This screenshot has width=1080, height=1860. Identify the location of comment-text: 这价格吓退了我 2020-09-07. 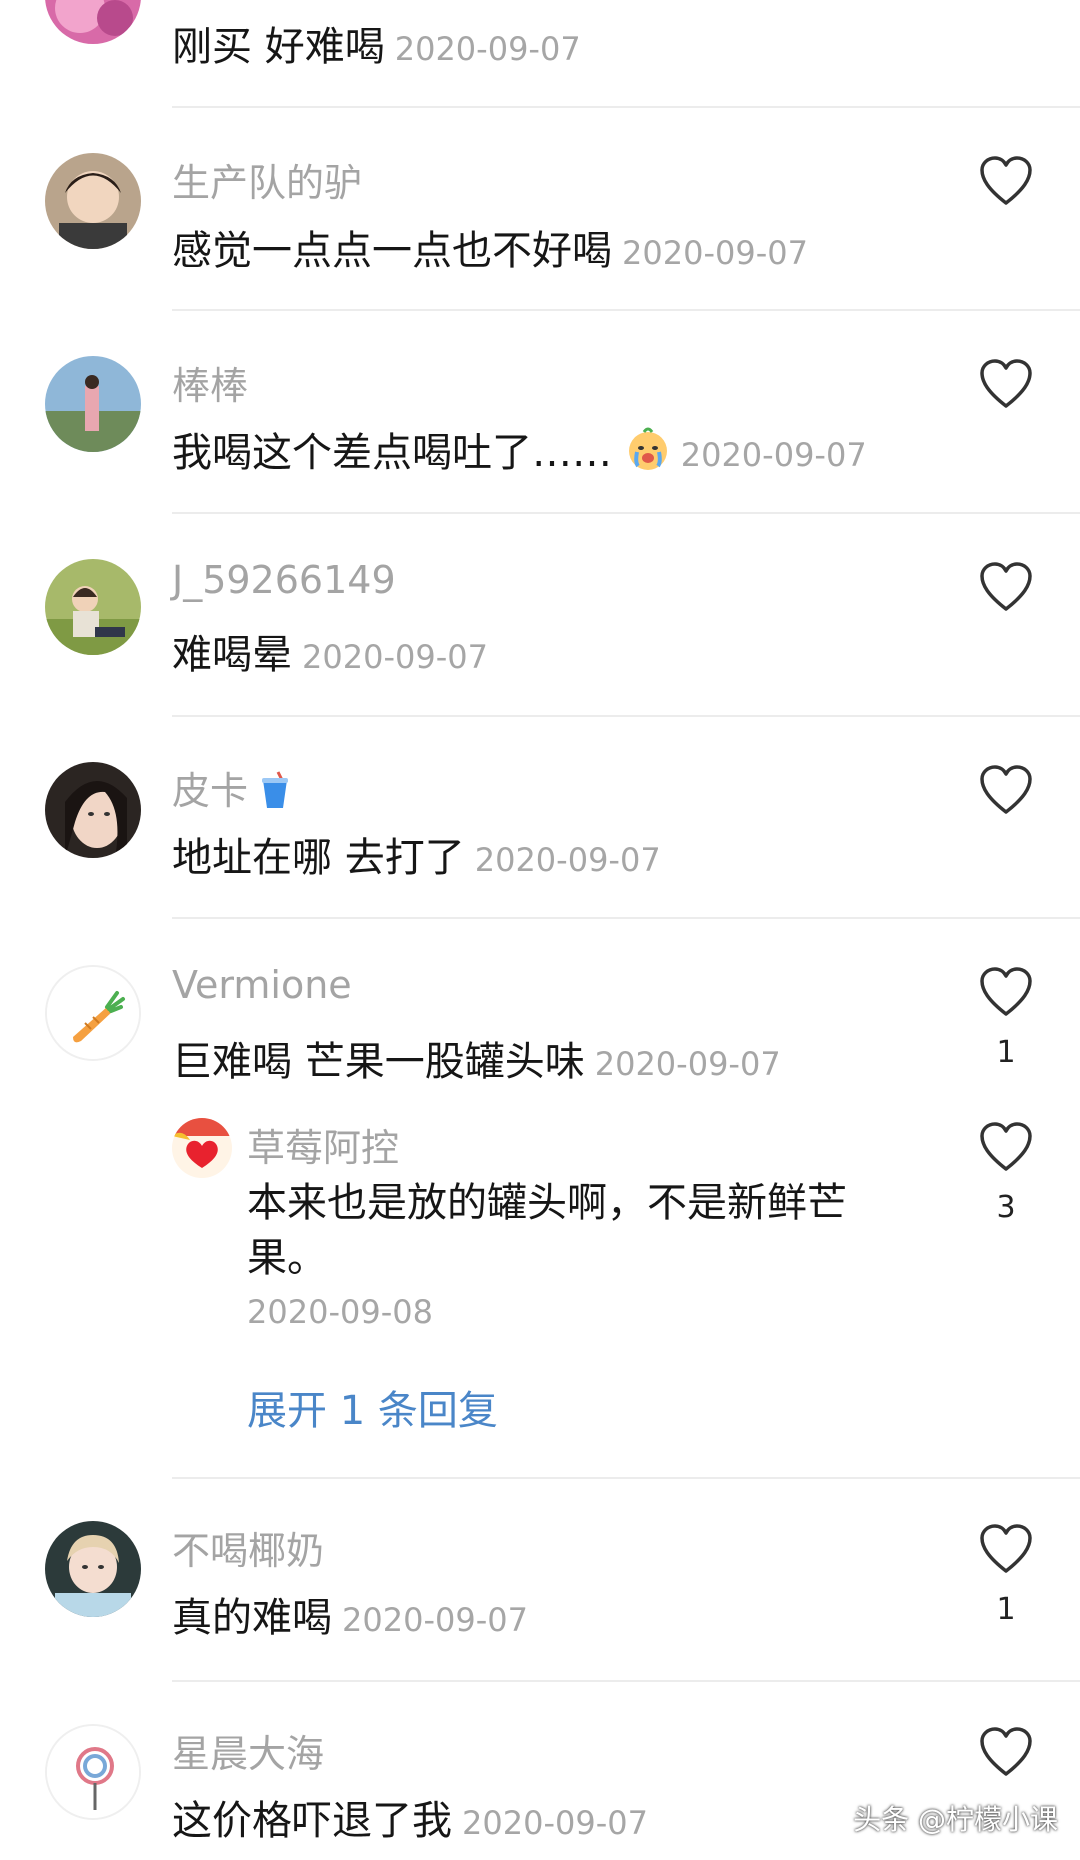
(410, 1821).